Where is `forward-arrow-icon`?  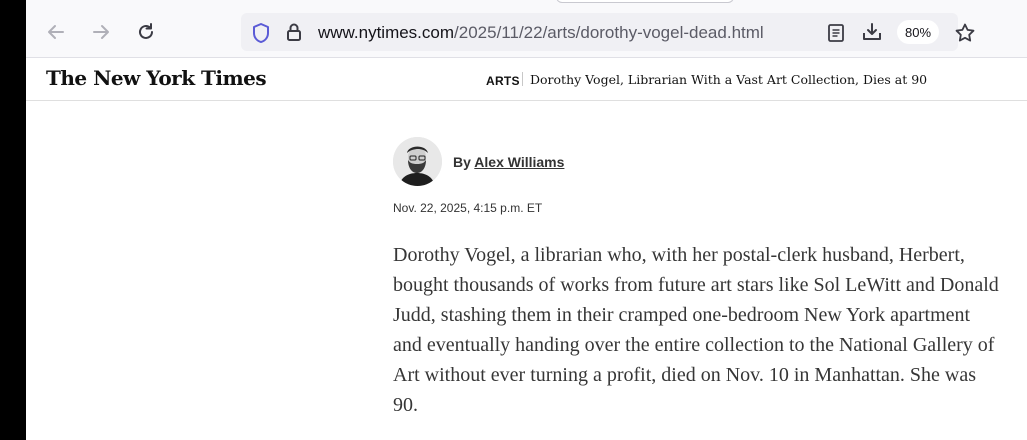
forward-arrow-icon is located at coordinates (101, 32).